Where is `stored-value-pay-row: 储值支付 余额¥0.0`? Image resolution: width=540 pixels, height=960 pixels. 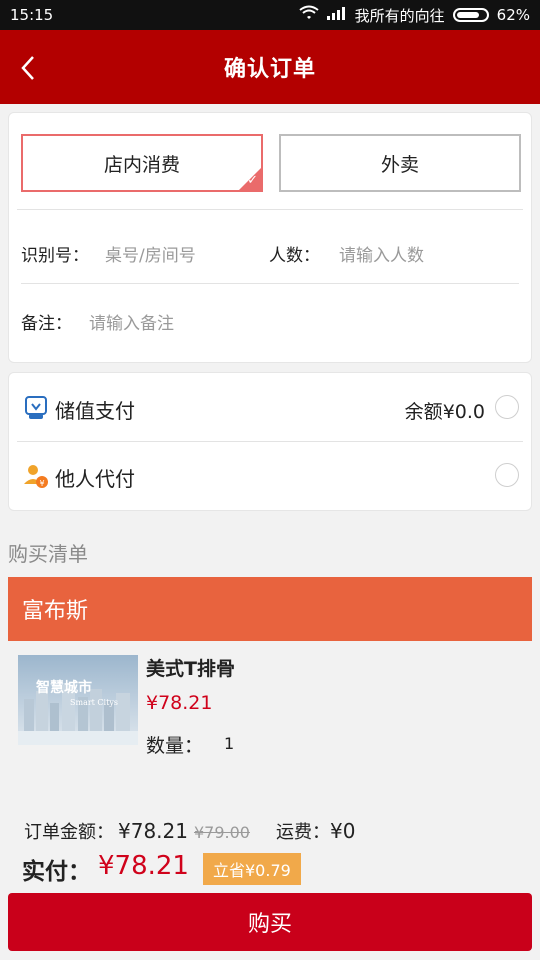
stored-value-pay-row: 储值支付 余额¥0.0 is located at coordinates (270, 407).